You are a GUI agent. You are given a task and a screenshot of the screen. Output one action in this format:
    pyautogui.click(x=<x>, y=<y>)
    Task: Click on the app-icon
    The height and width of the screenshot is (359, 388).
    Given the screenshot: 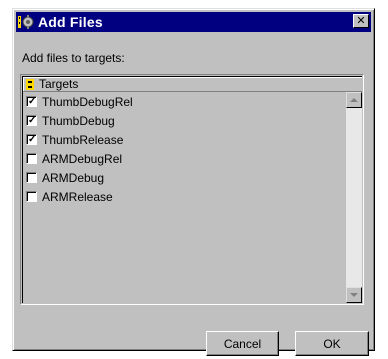 What is the action you would take?
    pyautogui.click(x=26, y=22)
    